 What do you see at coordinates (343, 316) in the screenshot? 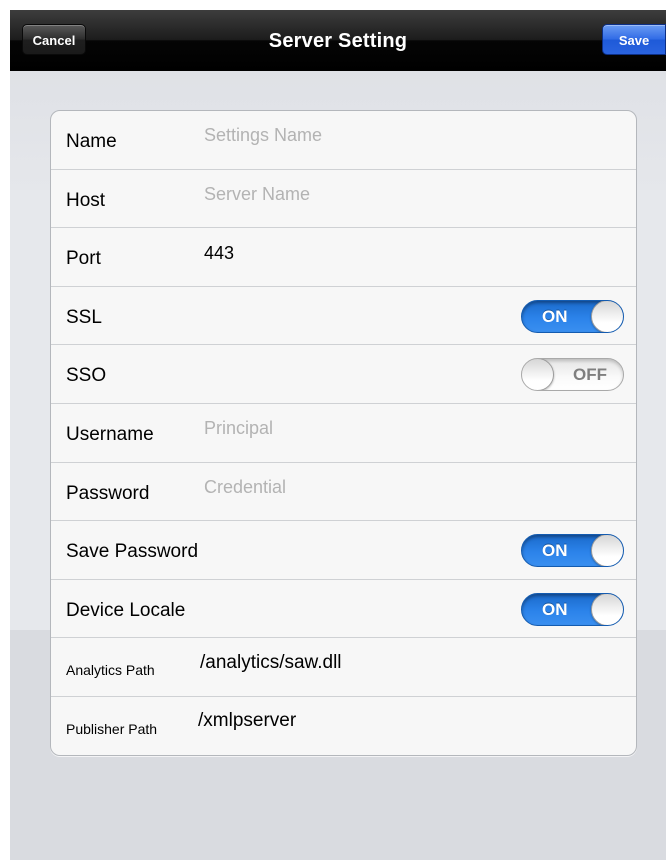
I see `ssl-row: SSL ON` at bounding box center [343, 316].